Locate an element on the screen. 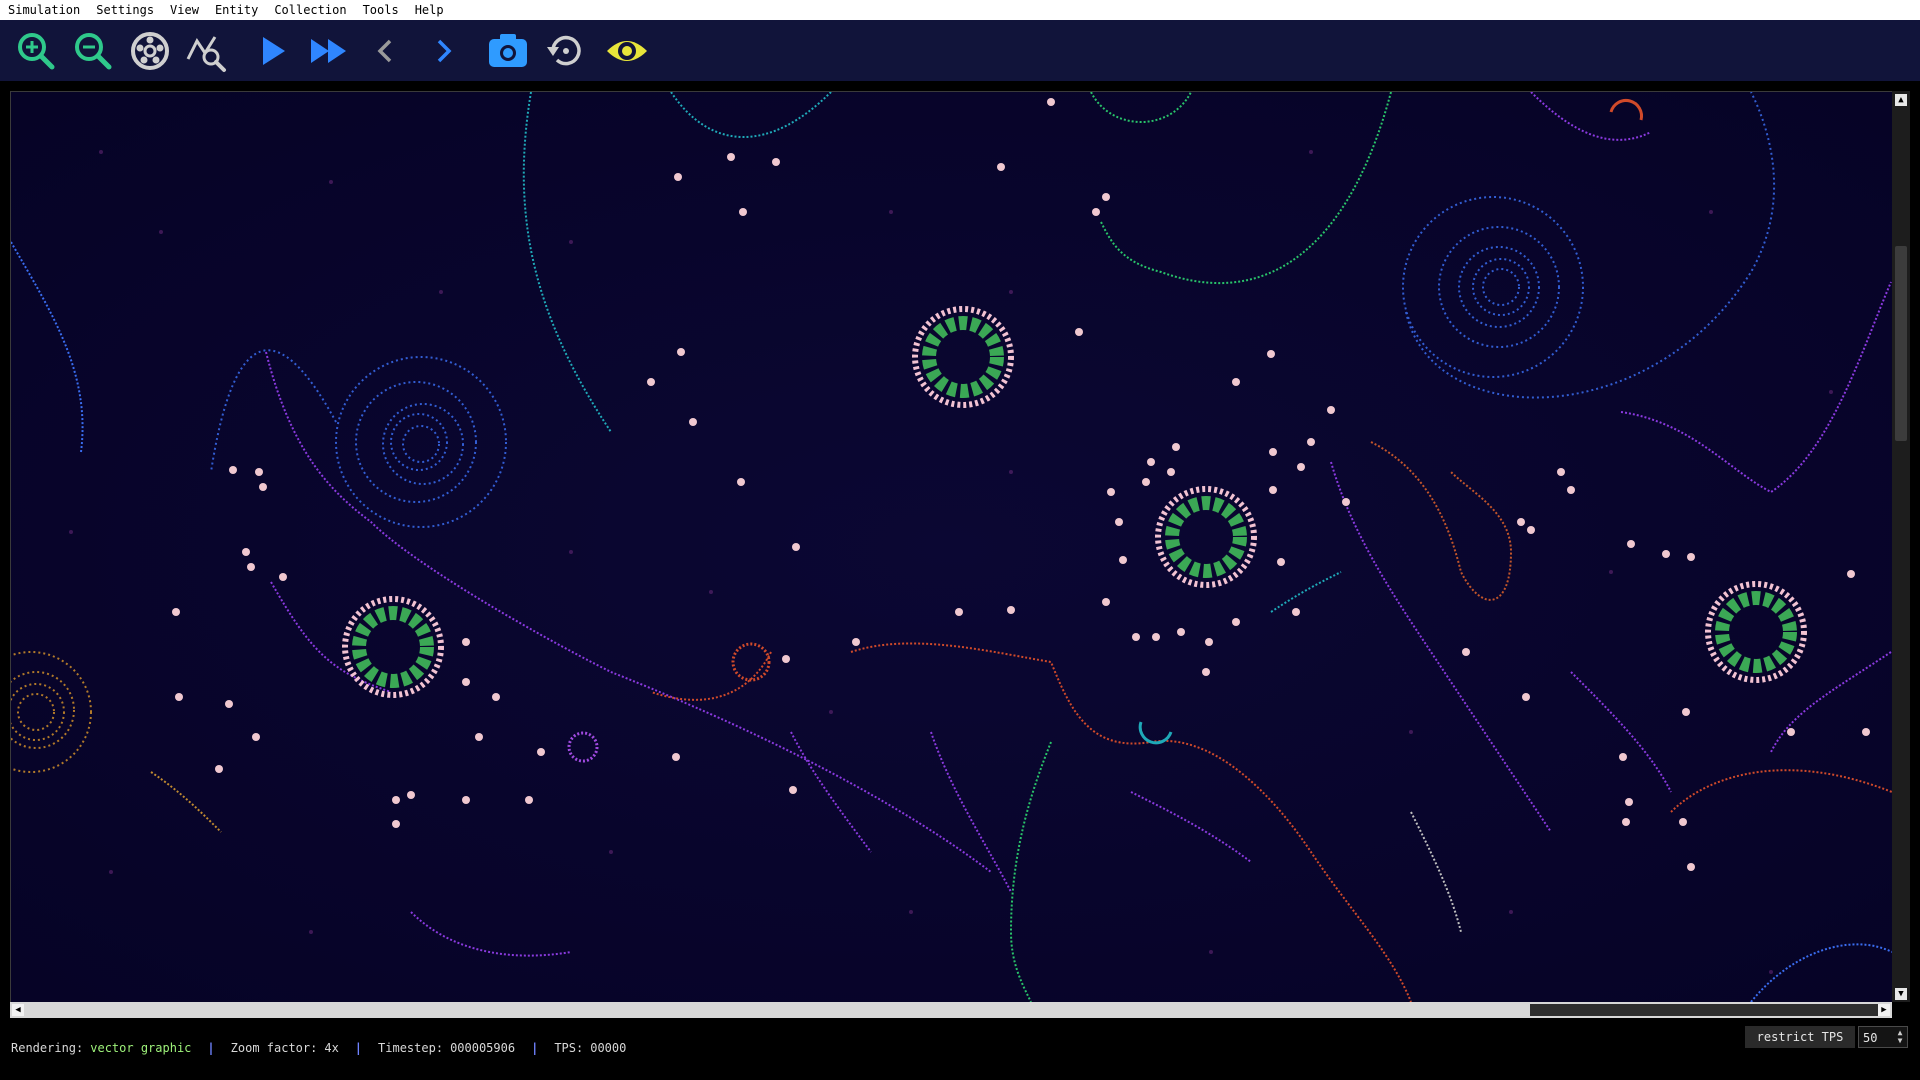  play-icon is located at coordinates (274, 50).